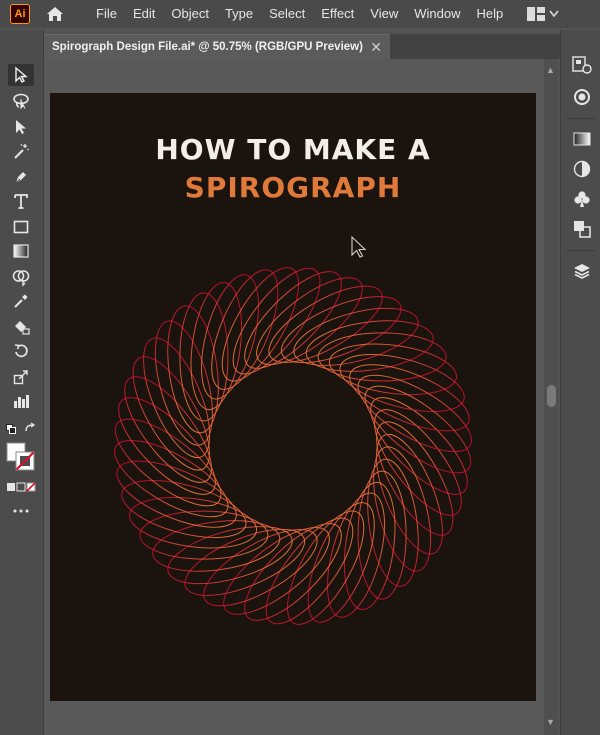 Image resolution: width=600 pixels, height=735 pixels. Describe the element at coordinates (554, 14) in the screenshot. I see `chevron-down-icon` at that location.